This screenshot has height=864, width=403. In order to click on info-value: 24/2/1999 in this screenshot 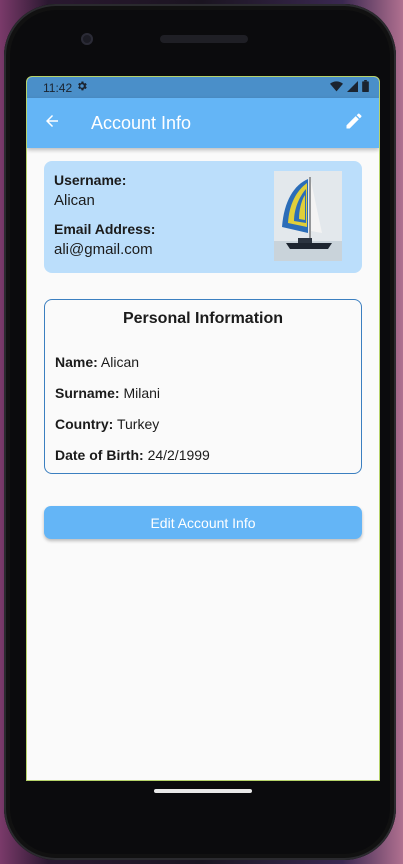, I will do `click(178, 455)`.